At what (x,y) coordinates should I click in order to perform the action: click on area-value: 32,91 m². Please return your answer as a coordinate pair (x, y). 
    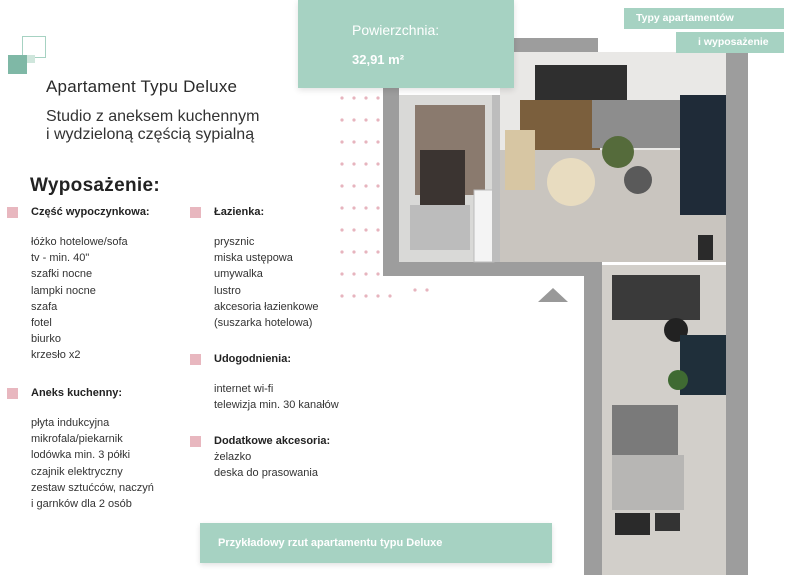
    Looking at the image, I should click on (378, 59).